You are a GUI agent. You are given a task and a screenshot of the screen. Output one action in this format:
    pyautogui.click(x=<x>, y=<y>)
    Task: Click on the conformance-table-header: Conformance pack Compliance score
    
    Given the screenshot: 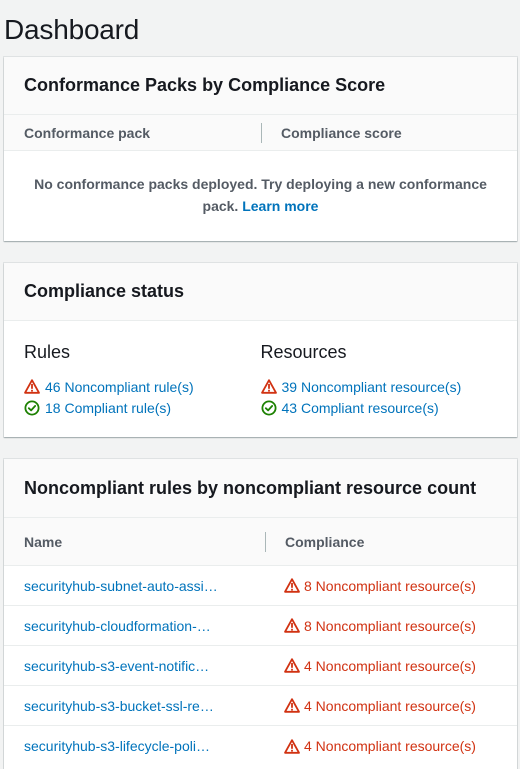 What is the action you would take?
    pyautogui.click(x=260, y=133)
    